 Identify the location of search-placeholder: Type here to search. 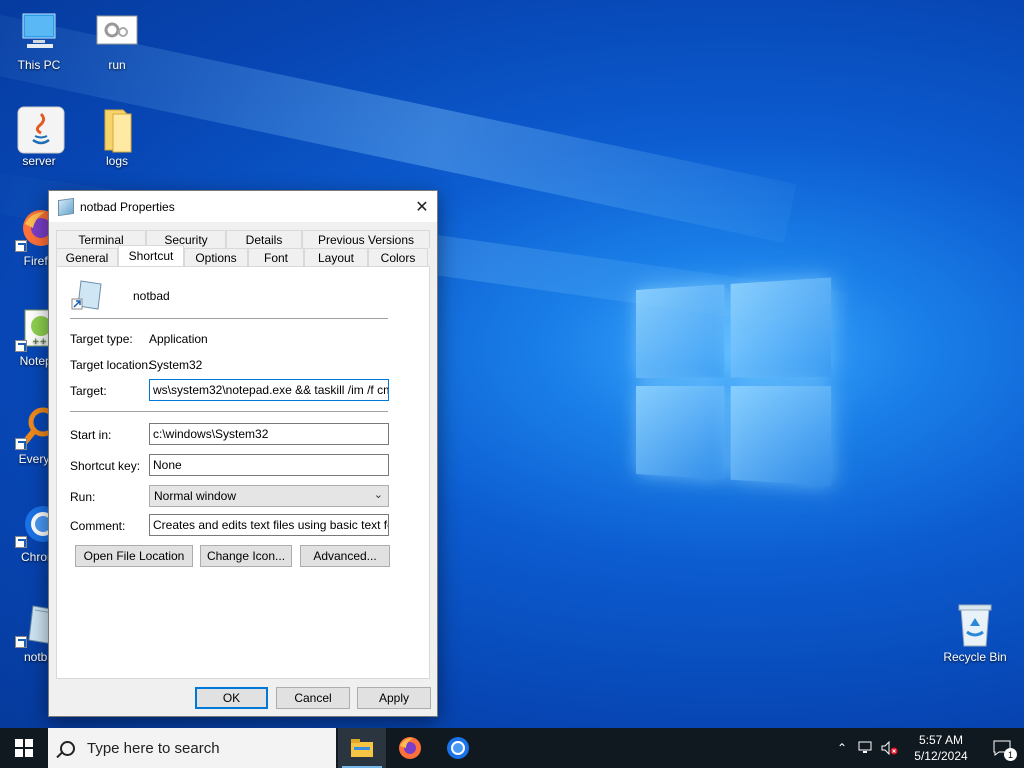
(153, 748).